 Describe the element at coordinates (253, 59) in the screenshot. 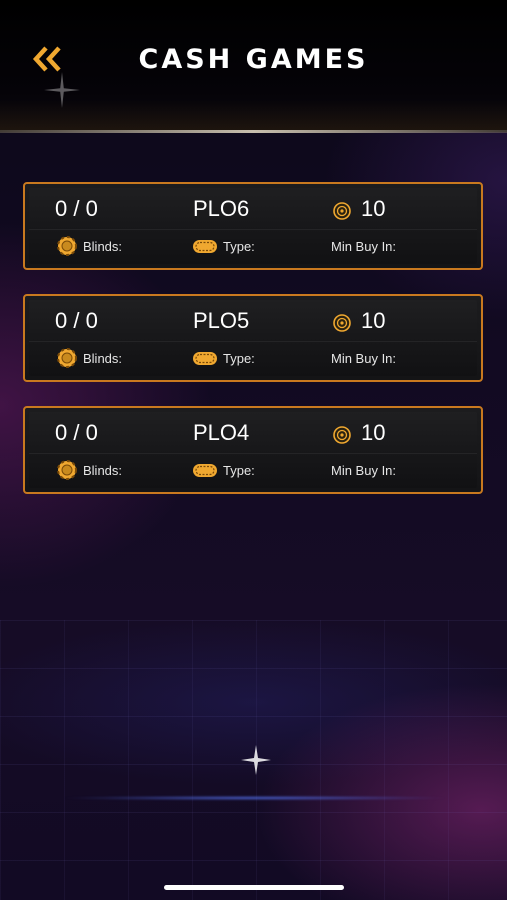

I see `page-title: CASH GAMES` at that location.